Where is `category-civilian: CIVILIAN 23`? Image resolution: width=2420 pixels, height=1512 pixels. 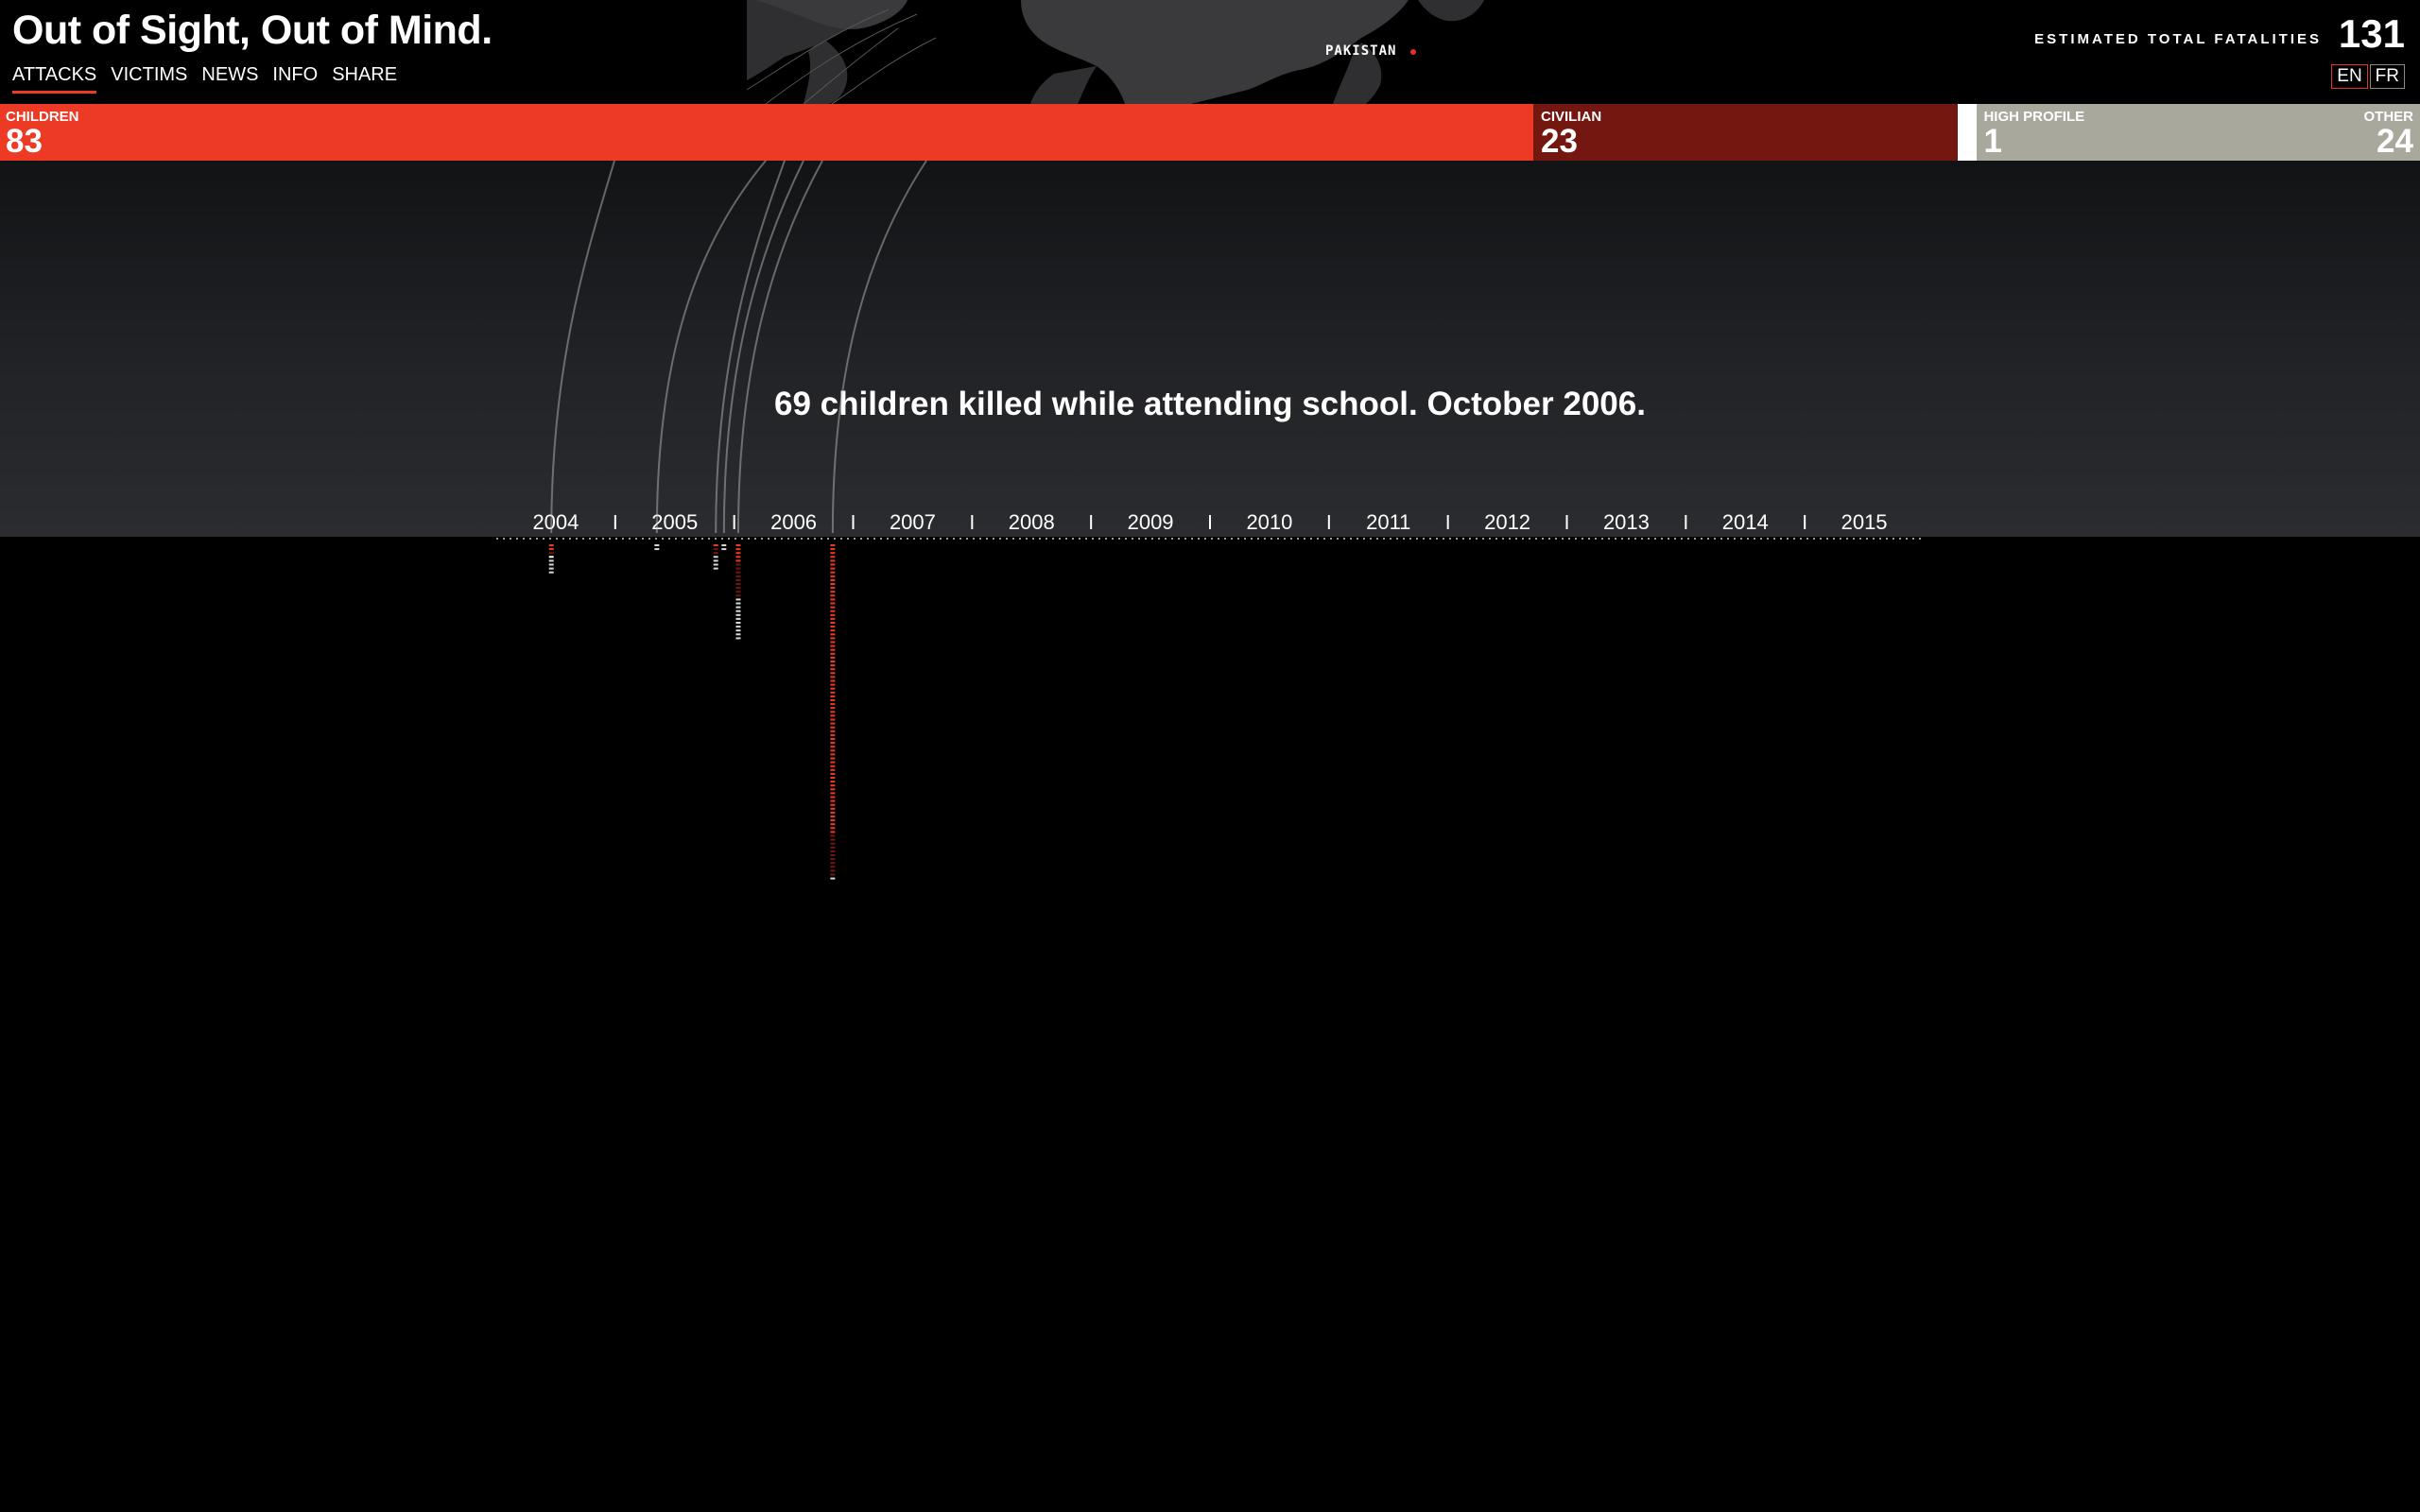
category-civilian: CIVILIAN 23 is located at coordinates (1745, 132).